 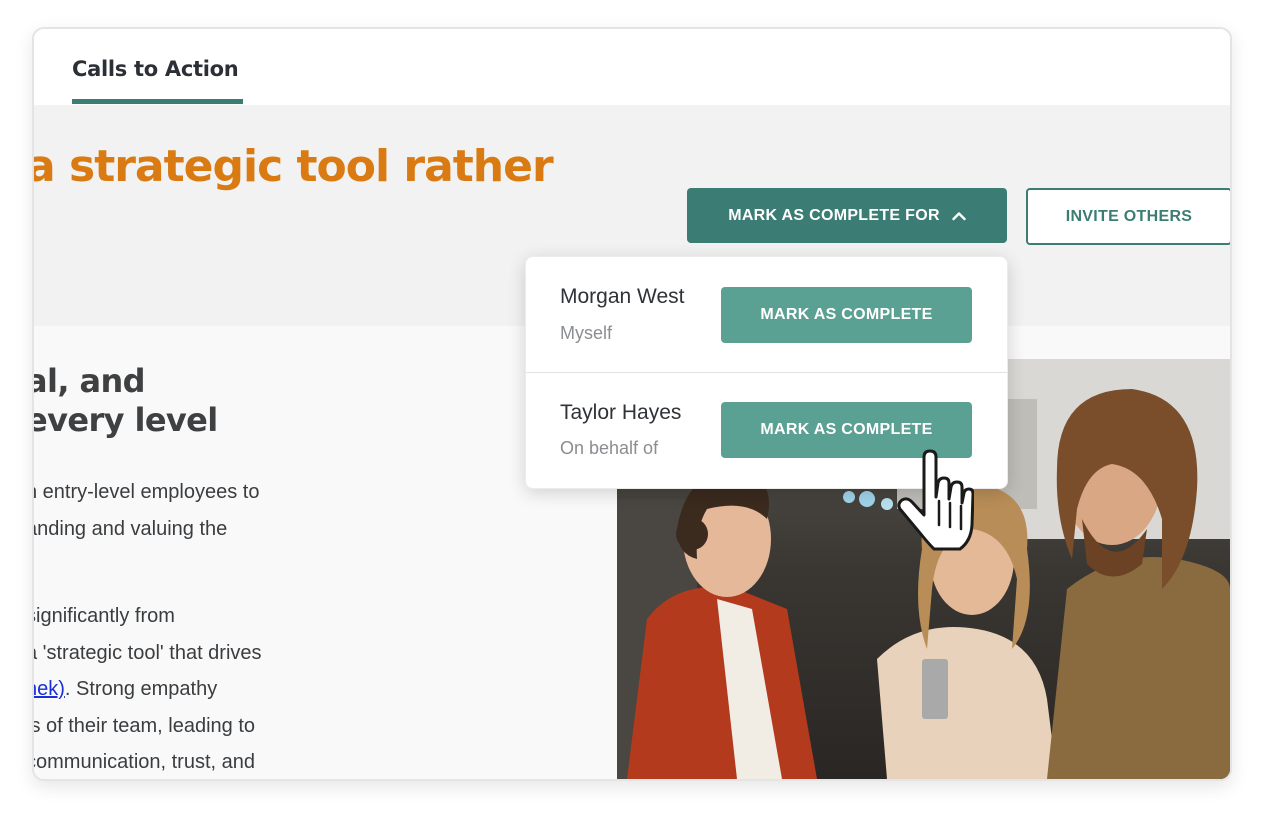 I want to click on chevron-up-icon, so click(x=959, y=215).